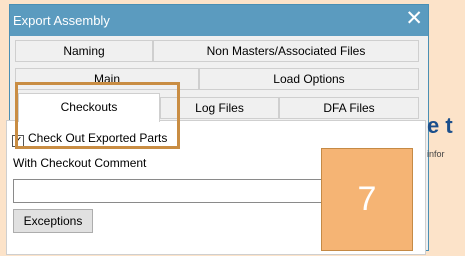 This screenshot has height=256, width=465. What do you see at coordinates (193, 191) in the screenshot?
I see `checkout-comment-input` at bounding box center [193, 191].